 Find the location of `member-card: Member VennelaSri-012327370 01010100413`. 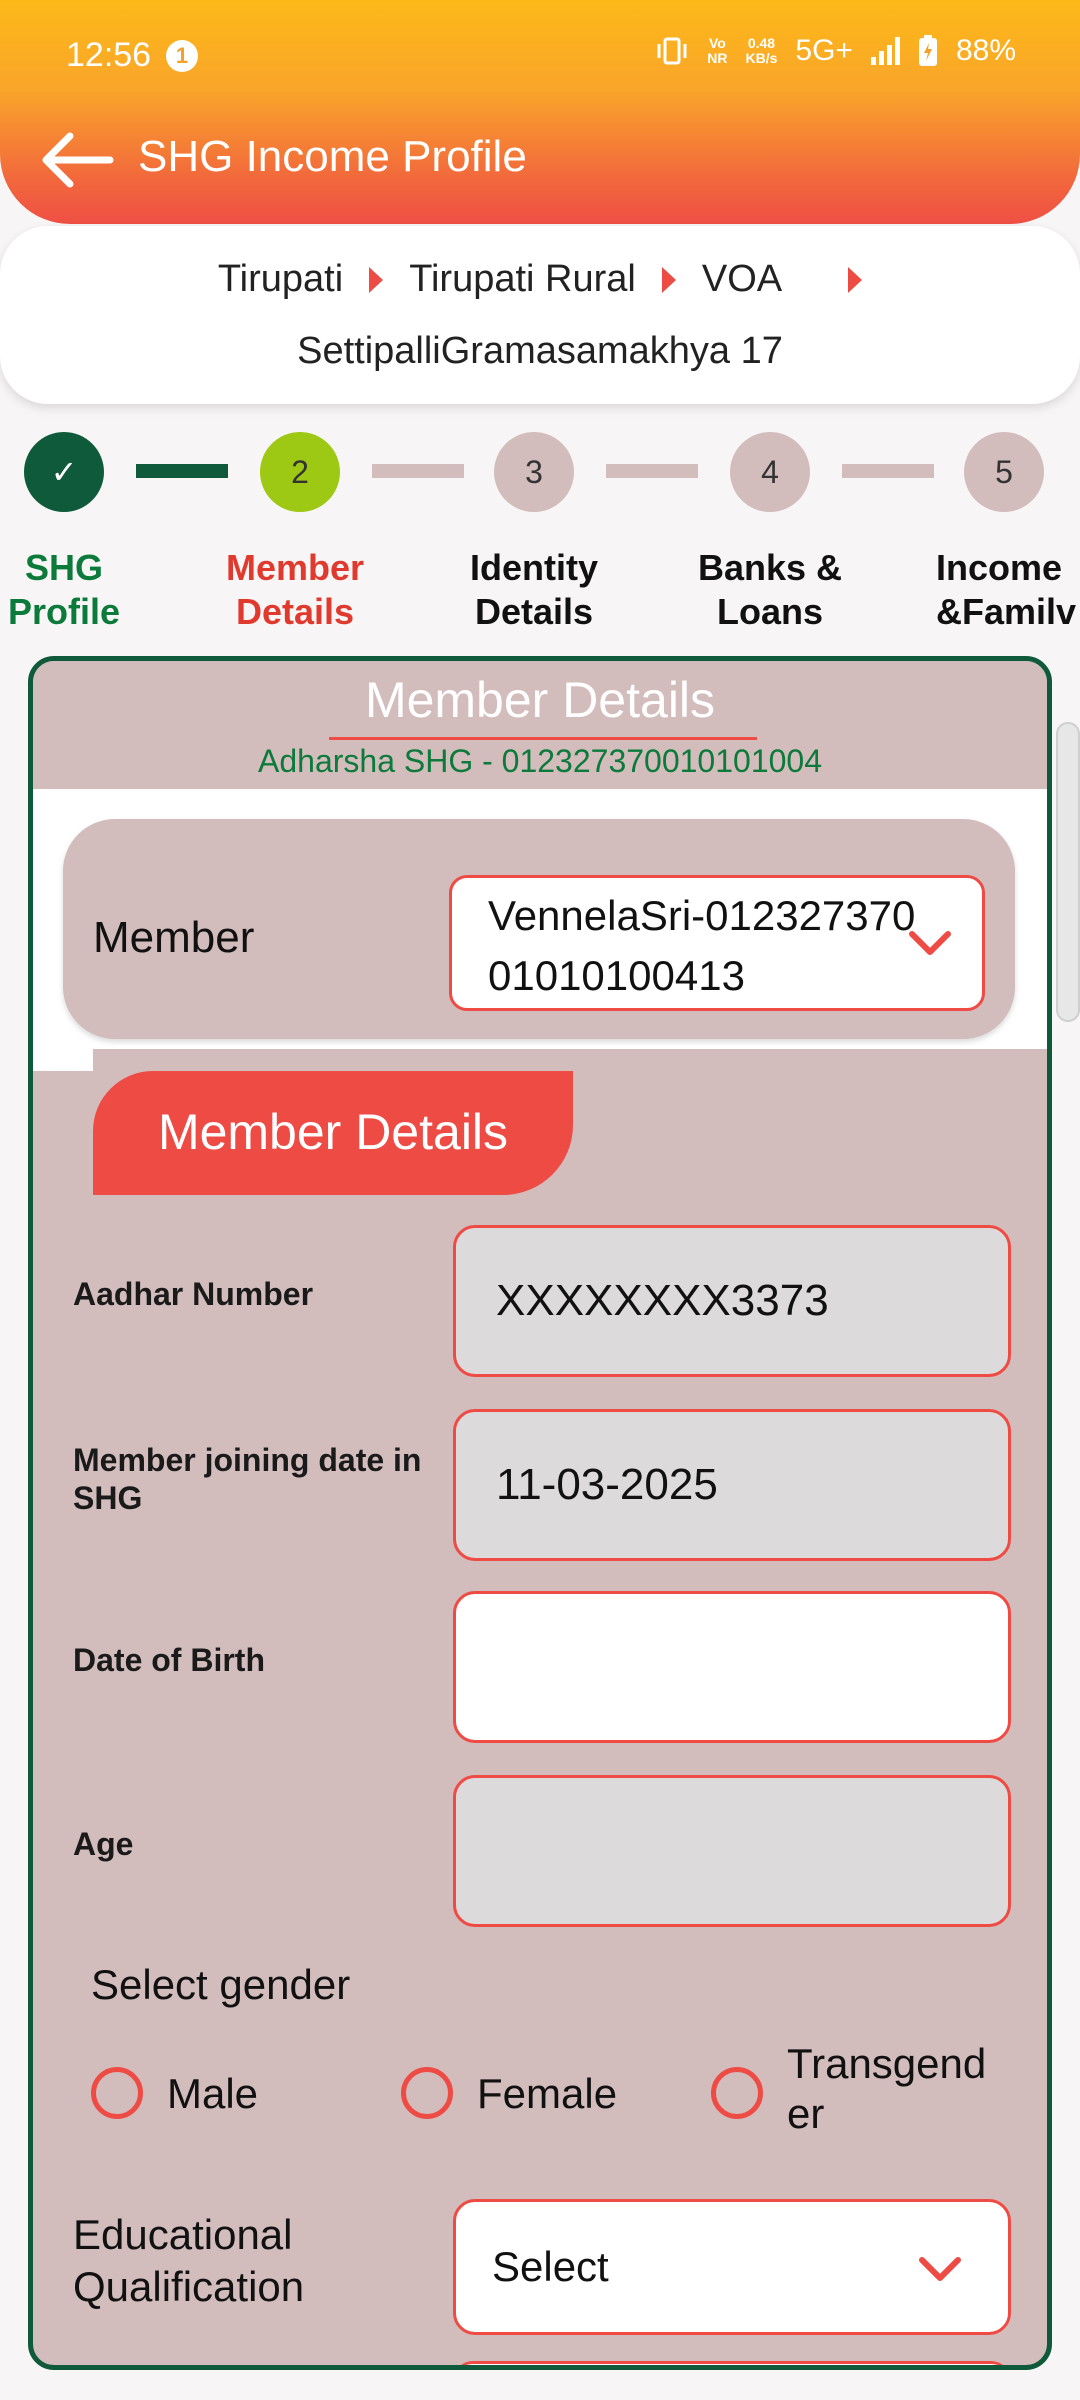

member-card: Member VennelaSri-012327370 01010100413 is located at coordinates (539, 929).